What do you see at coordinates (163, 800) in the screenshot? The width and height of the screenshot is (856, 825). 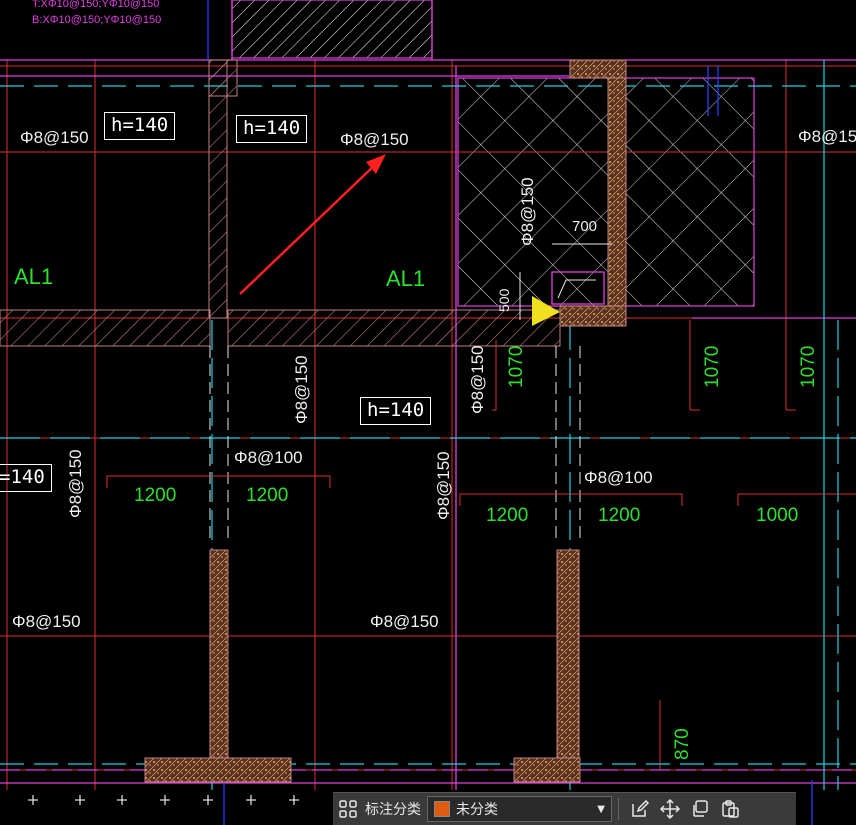 I see `grid-plus-marks` at bounding box center [163, 800].